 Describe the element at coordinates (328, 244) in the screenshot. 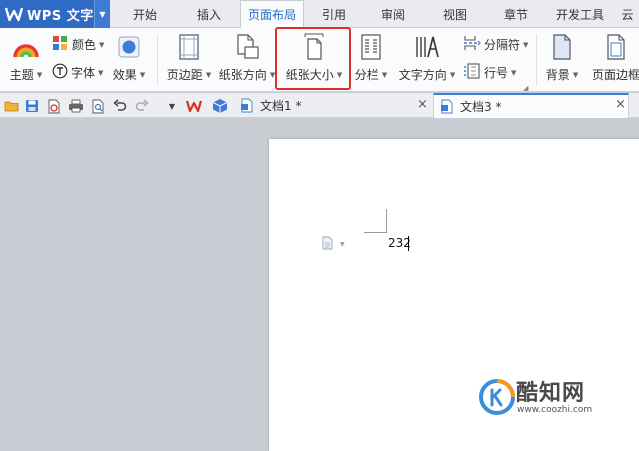

I see `paragraph-doc-icon` at that location.